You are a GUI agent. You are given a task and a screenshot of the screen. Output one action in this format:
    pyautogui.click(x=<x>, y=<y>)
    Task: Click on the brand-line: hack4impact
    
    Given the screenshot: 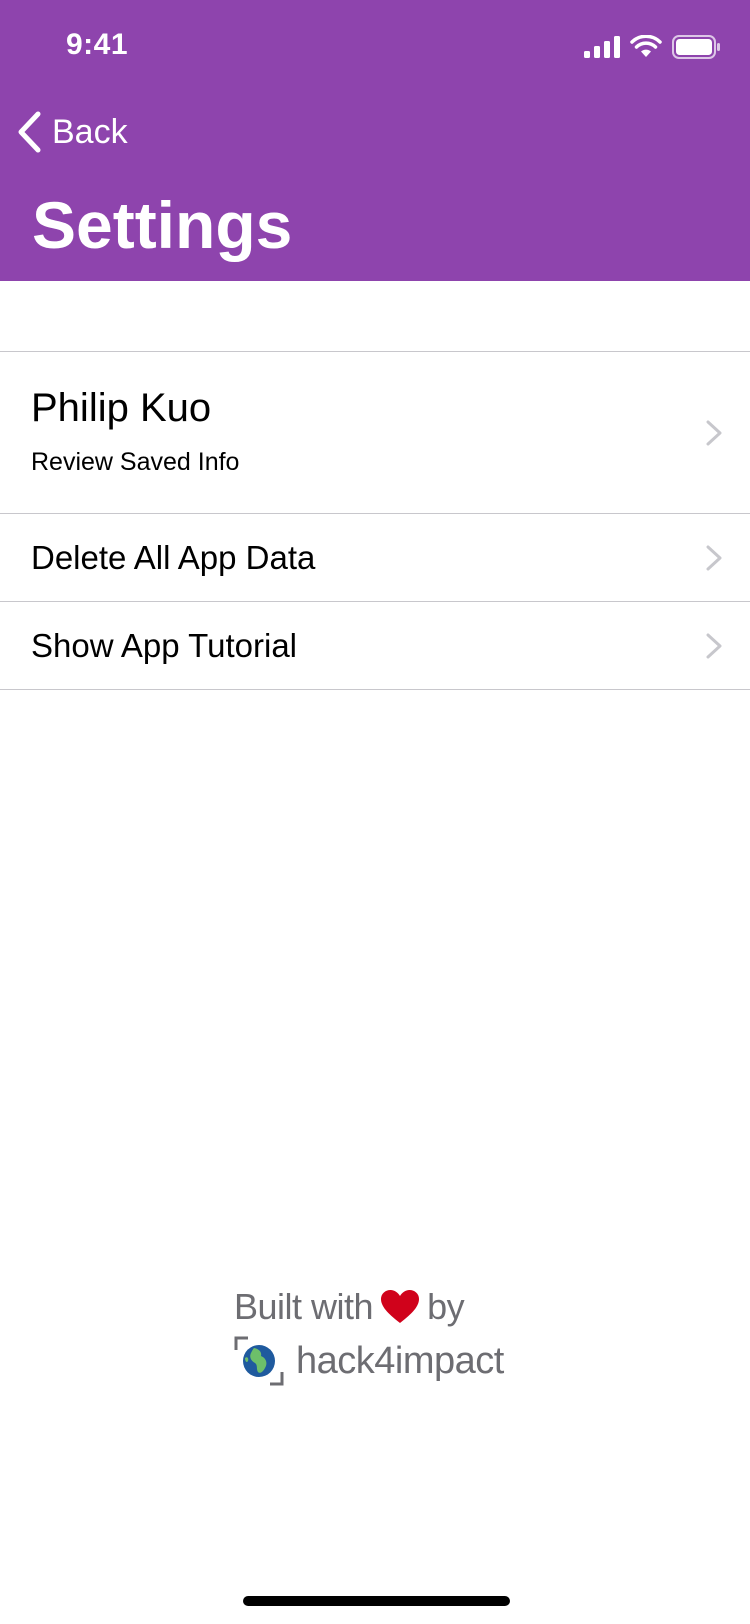 What is the action you would take?
    pyautogui.click(x=384, y=1361)
    